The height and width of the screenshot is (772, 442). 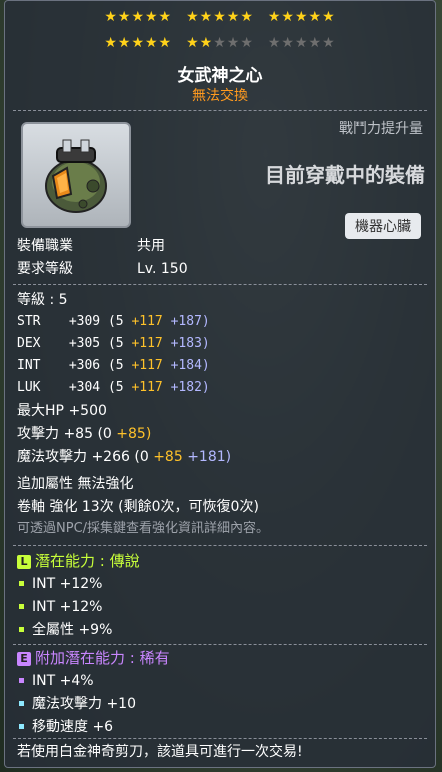 What do you see at coordinates (24, 658) in the screenshot?
I see `rare-grade-icon: E` at bounding box center [24, 658].